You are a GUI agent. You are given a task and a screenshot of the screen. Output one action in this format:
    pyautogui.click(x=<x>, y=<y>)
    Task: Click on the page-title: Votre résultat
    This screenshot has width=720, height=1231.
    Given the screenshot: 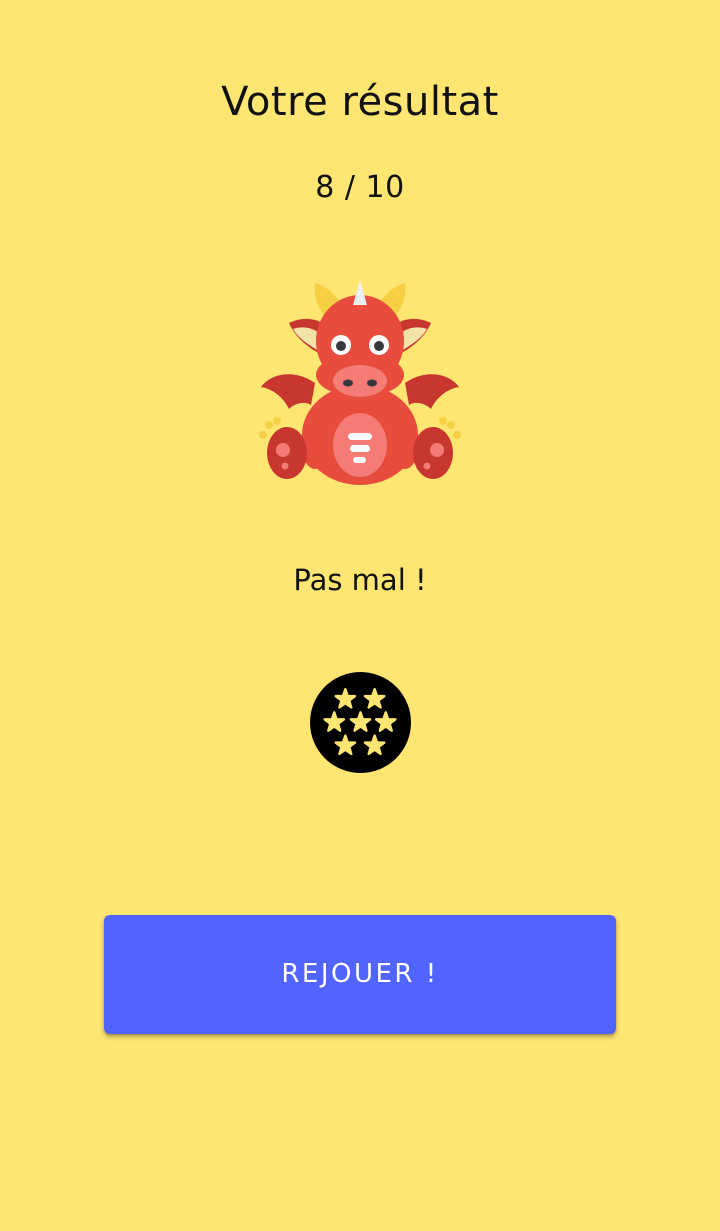 What is the action you would take?
    pyautogui.click(x=360, y=102)
    